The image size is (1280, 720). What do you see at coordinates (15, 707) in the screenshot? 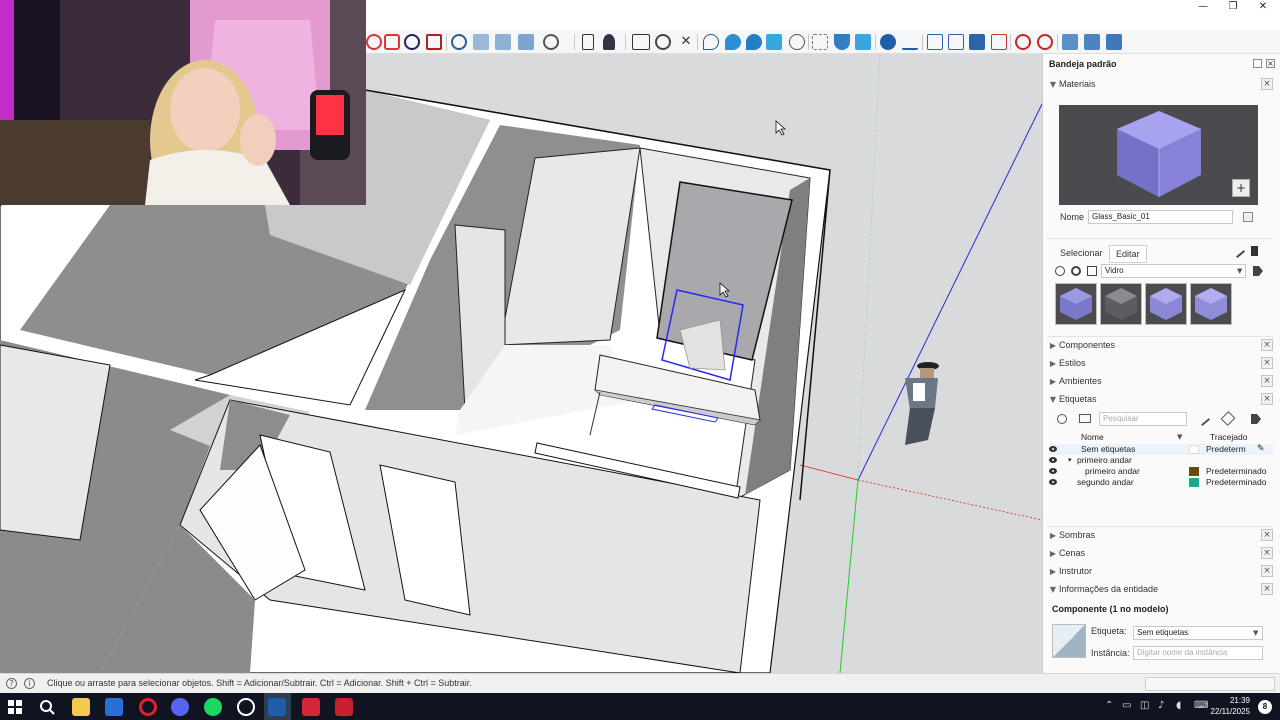
I see `windows-start-icon` at bounding box center [15, 707].